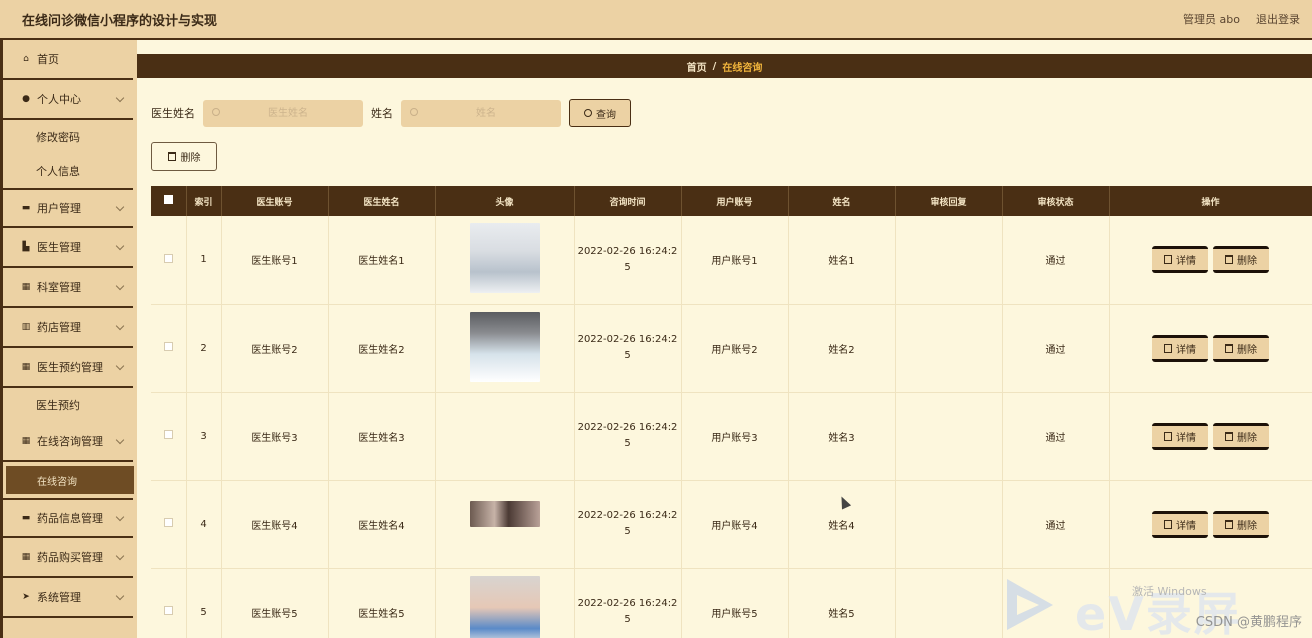  Describe the element at coordinates (486, 113) in the screenshot. I see `name-input` at that location.